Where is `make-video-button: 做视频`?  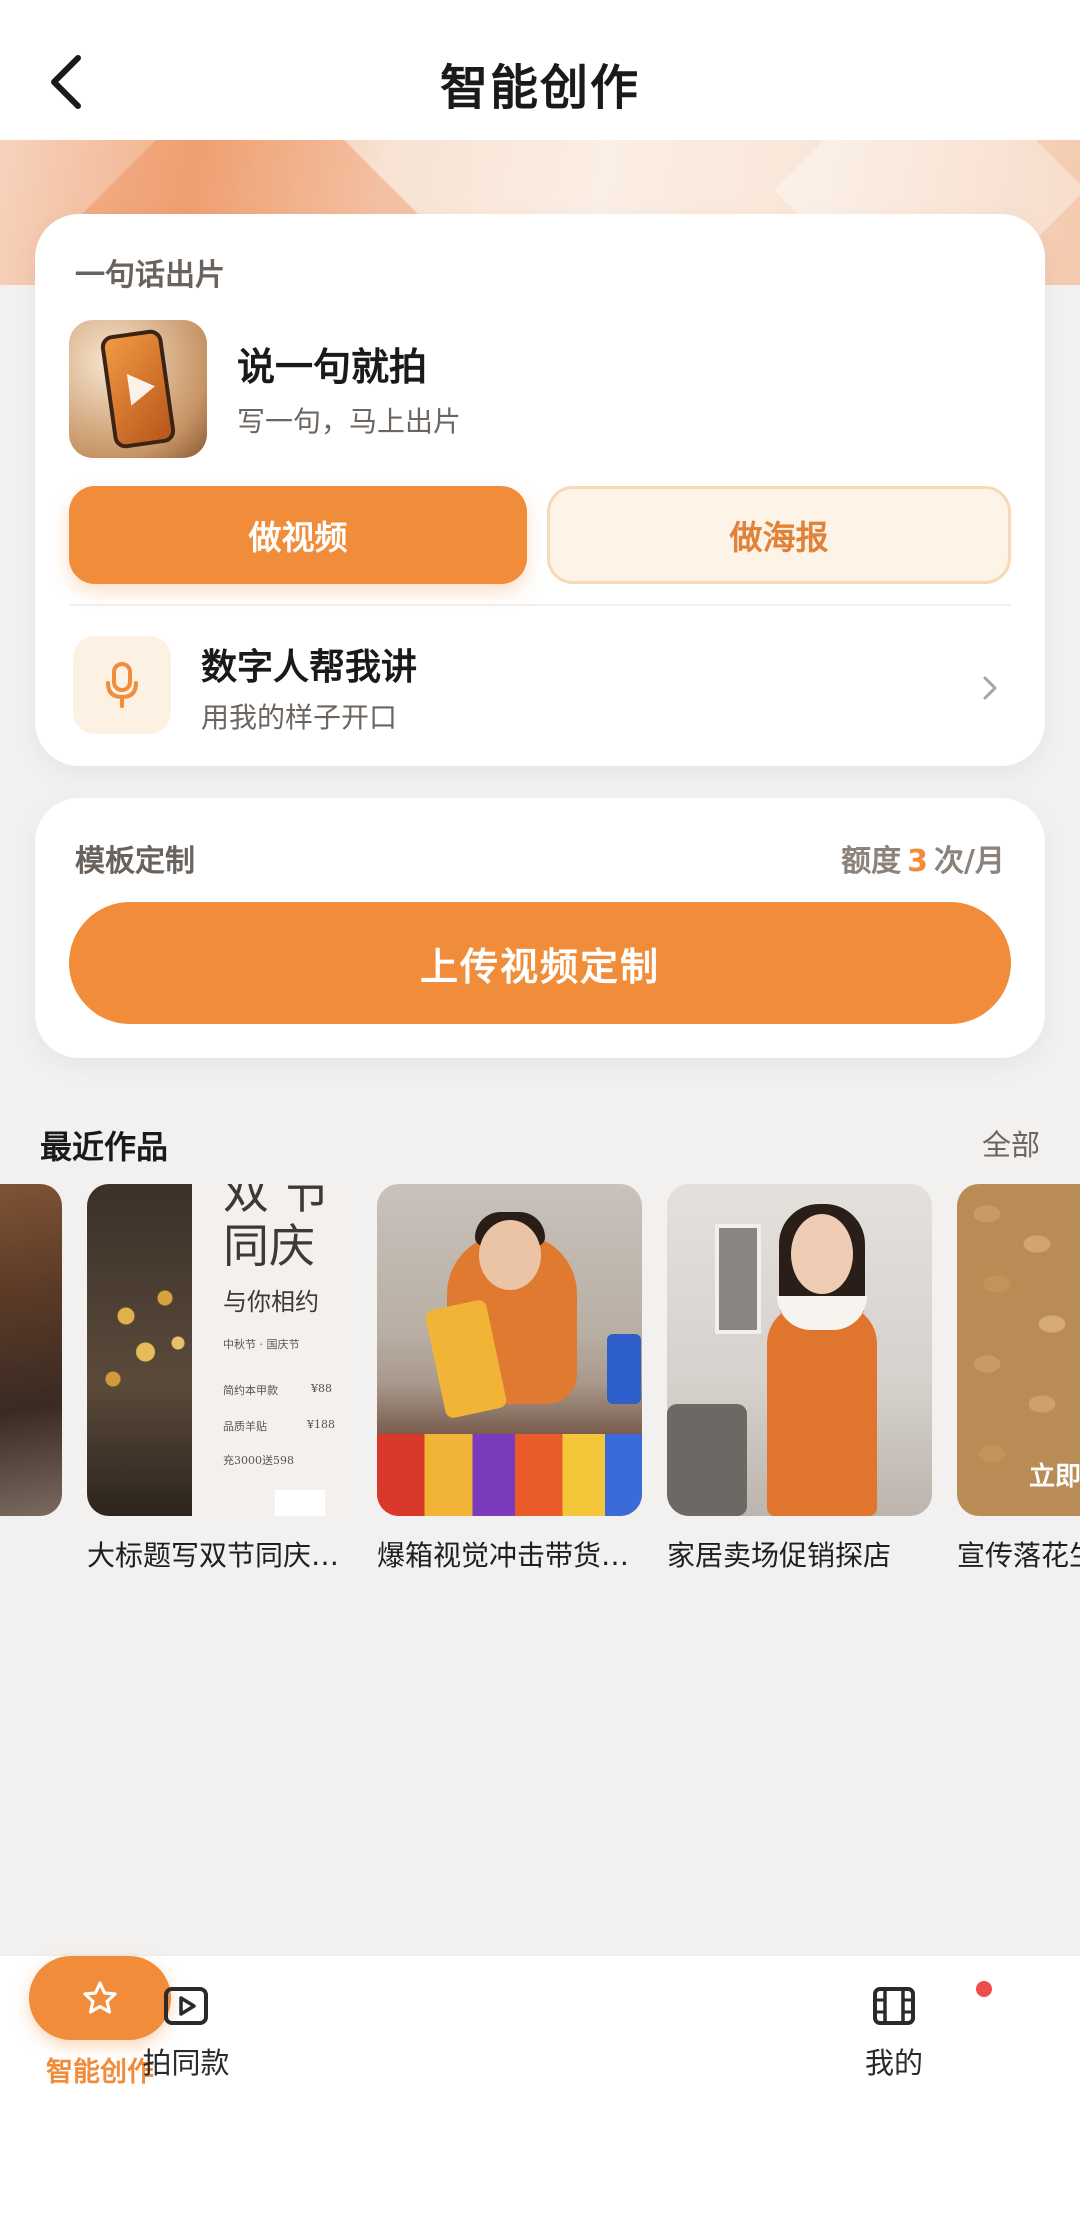
make-video-button: 做视频 is located at coordinates (298, 535).